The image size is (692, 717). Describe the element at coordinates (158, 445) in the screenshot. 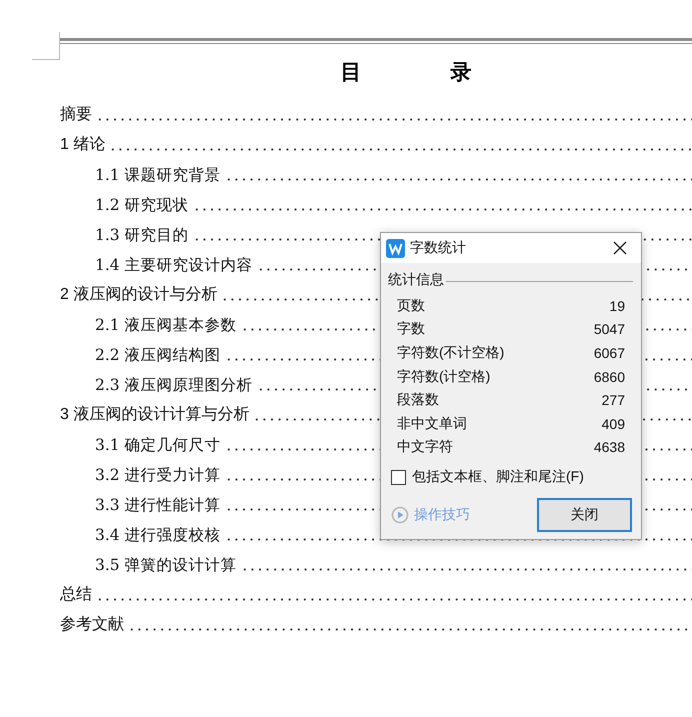

I see `toc-entry: 3.1 确定几何尺寸` at that location.